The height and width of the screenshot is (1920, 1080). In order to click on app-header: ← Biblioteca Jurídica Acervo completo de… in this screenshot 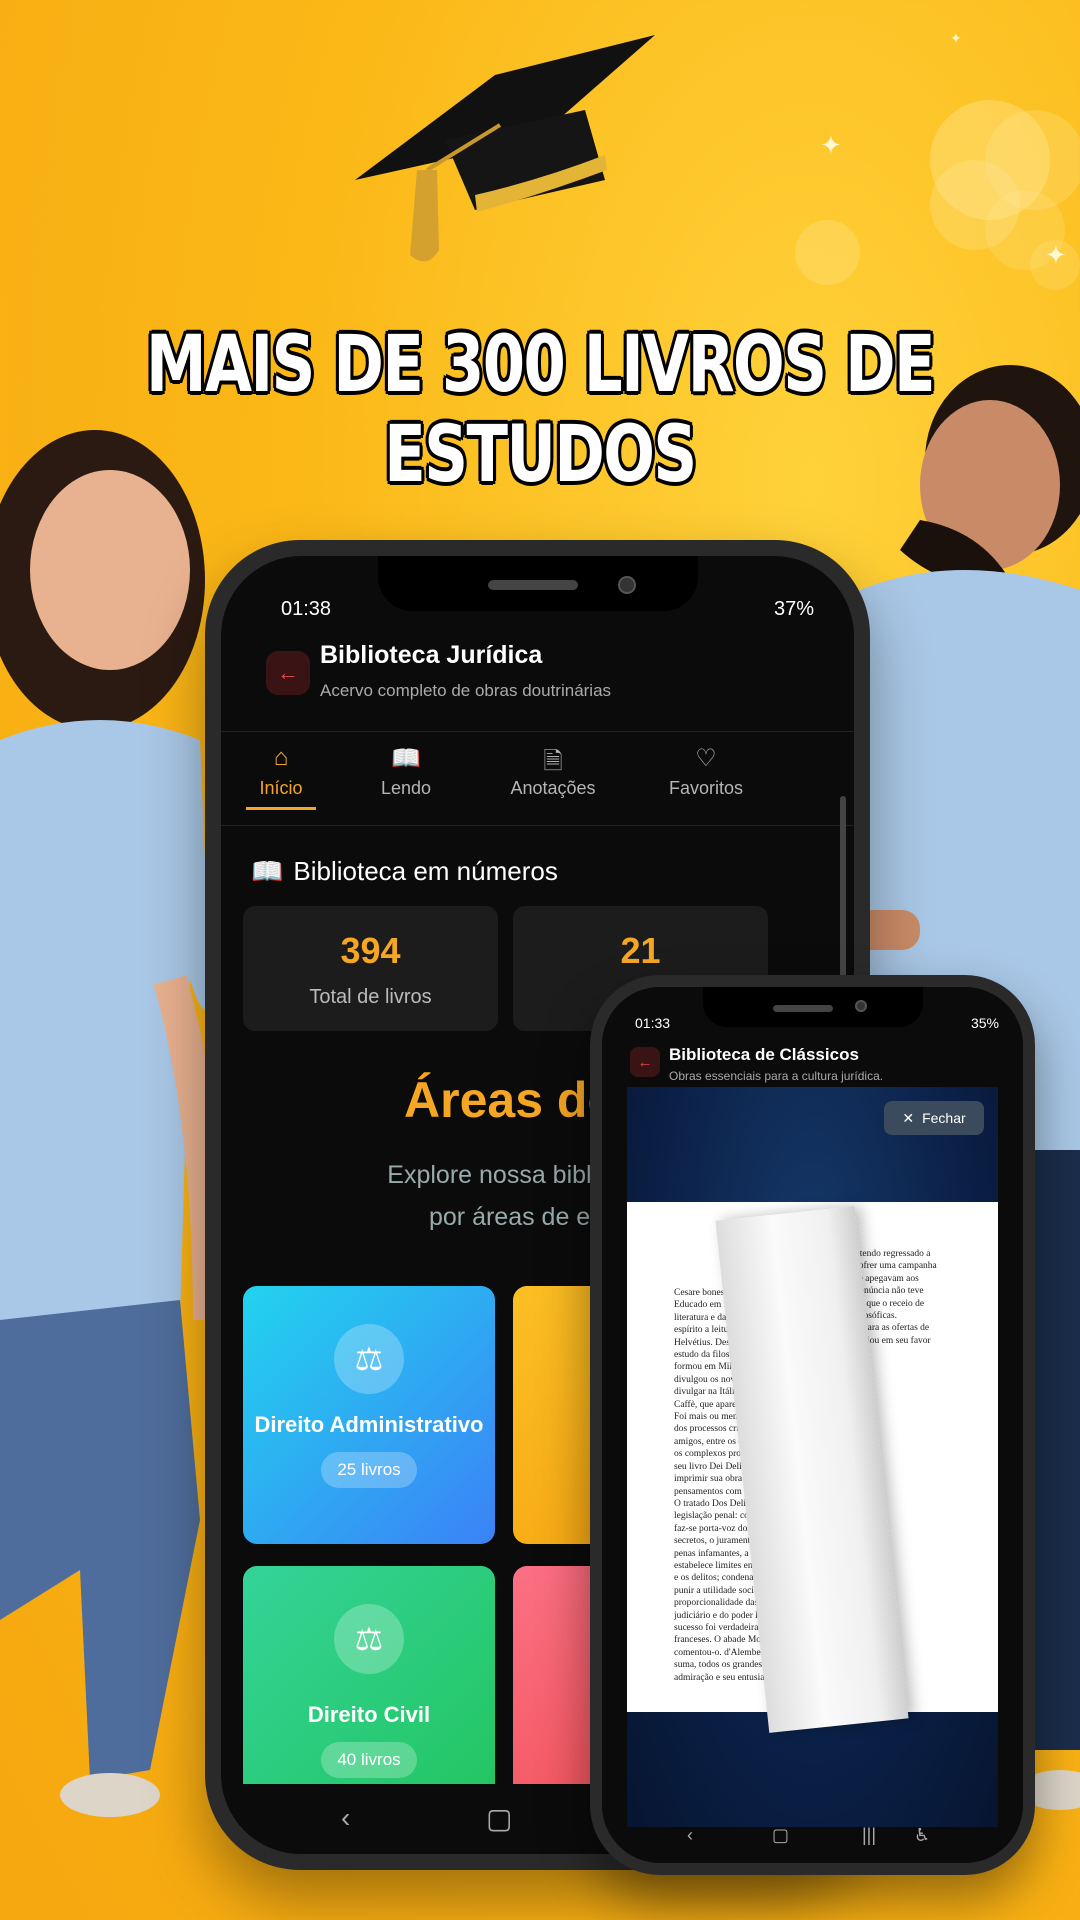, I will do `click(540, 686)`.